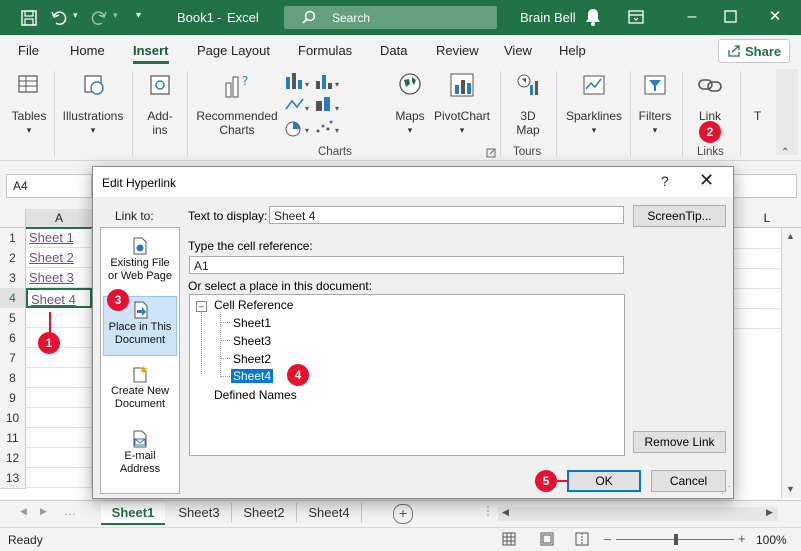  Describe the element at coordinates (51, 237) in the screenshot. I see `hyperlink-sheet-1: Sheet 1` at that location.